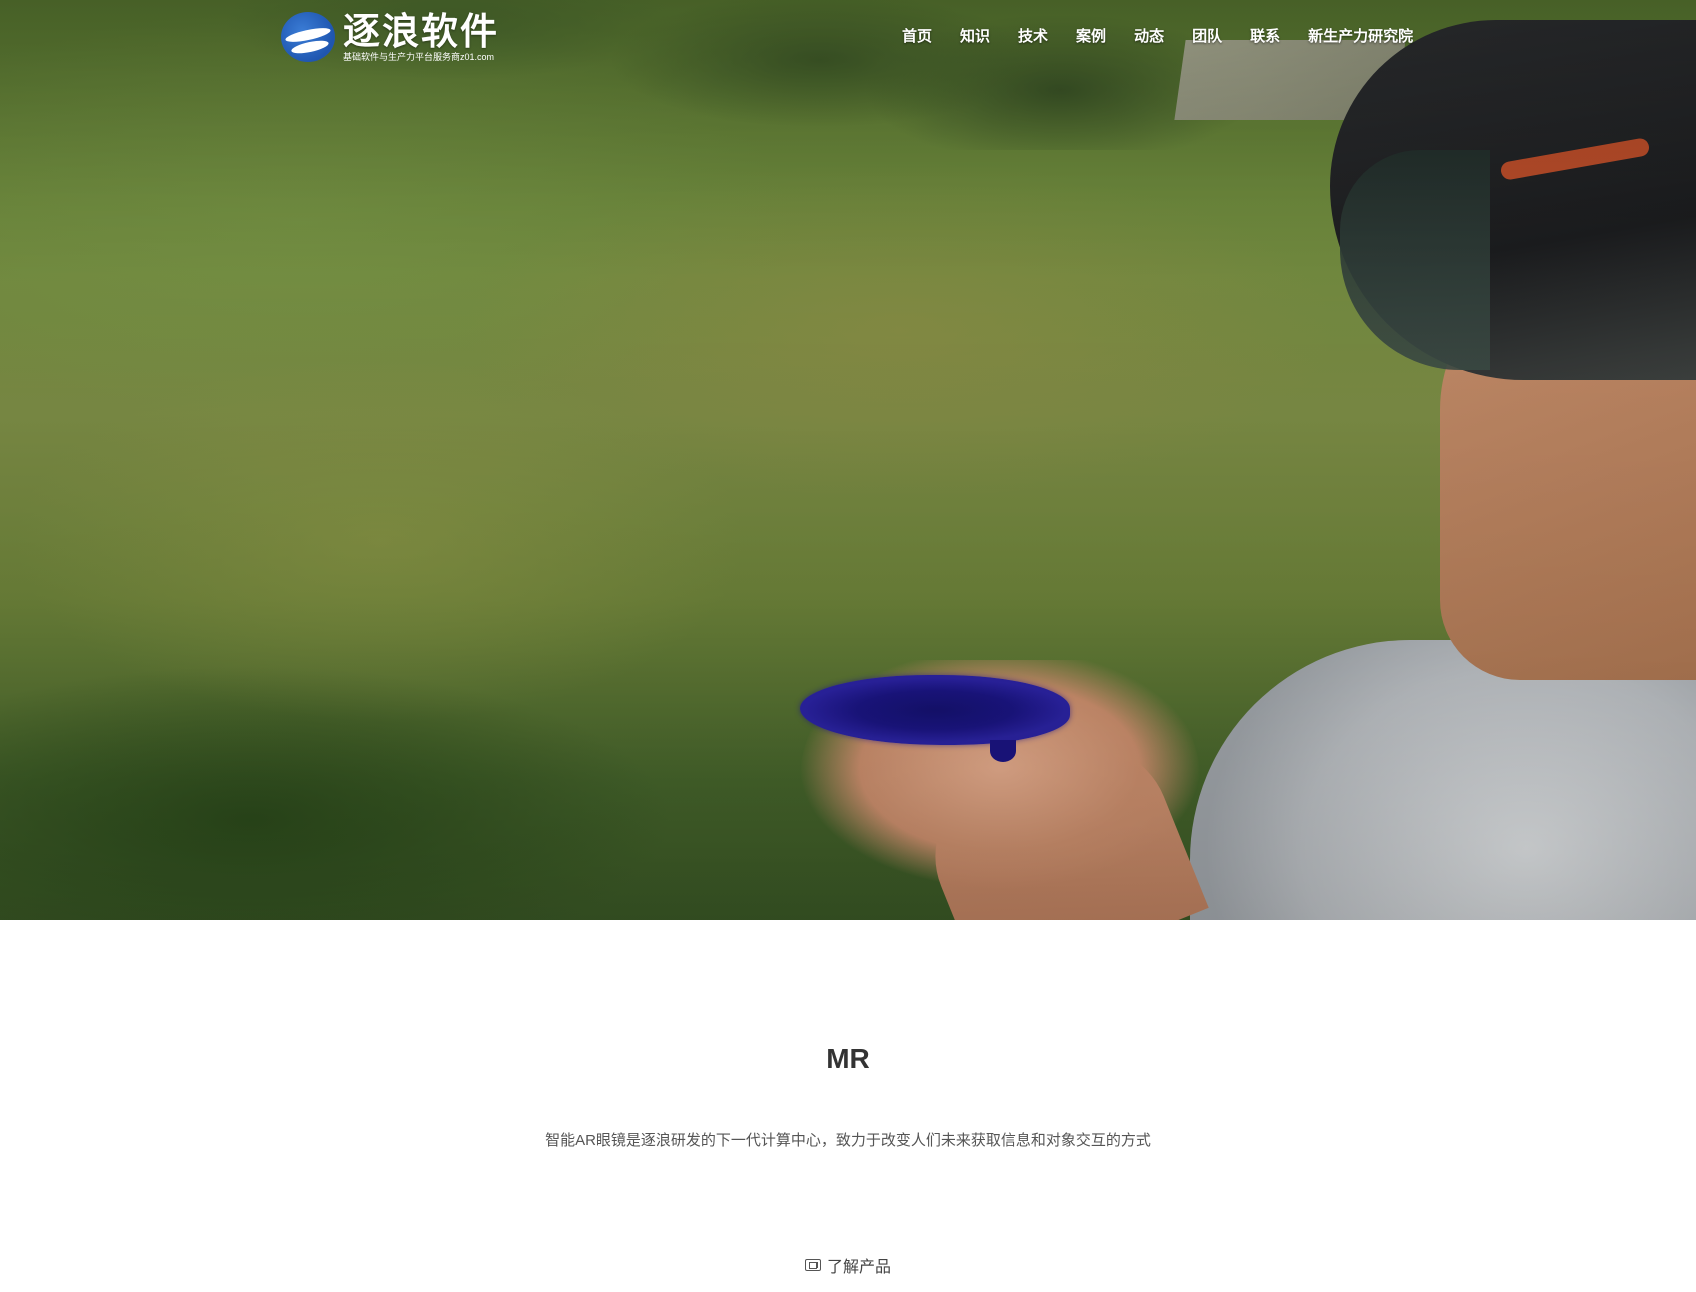 This screenshot has width=1696, height=1292. Describe the element at coordinates (1207, 37) in the screenshot. I see `nav-item-team: 团队` at that location.